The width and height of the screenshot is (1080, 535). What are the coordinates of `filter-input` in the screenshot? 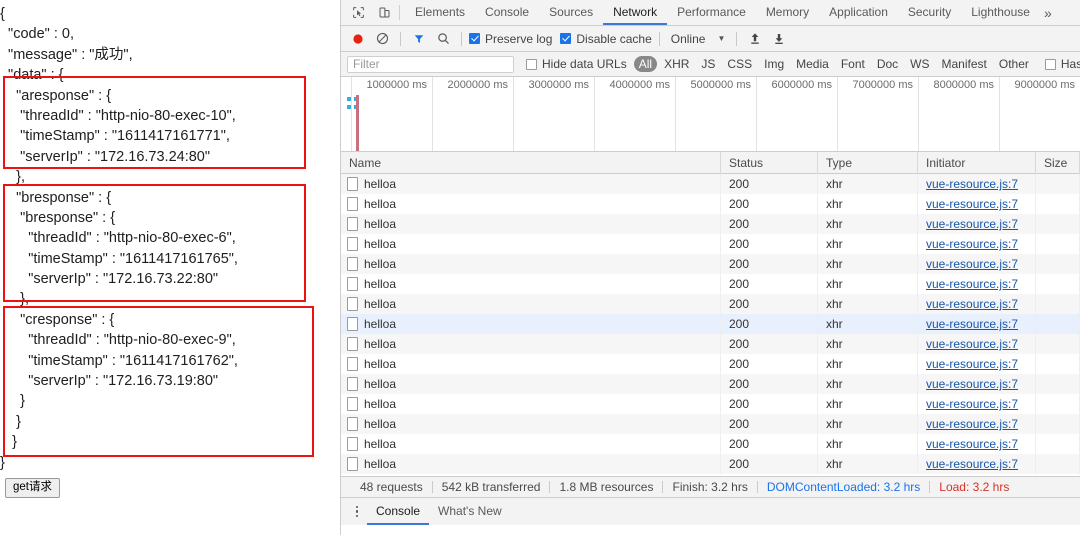 It's located at (430, 64).